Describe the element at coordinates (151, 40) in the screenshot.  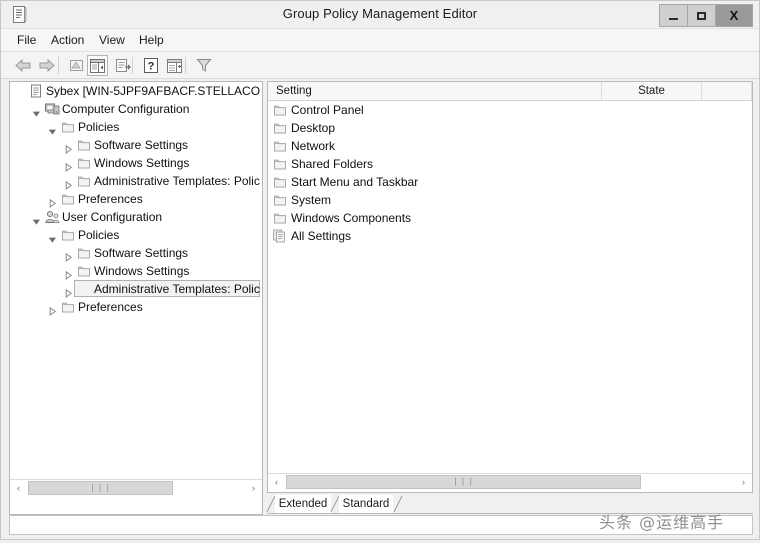
I see `menu-help: Help` at that location.